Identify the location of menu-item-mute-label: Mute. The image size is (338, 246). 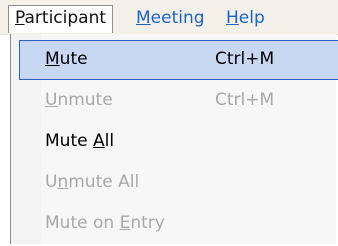
(66, 59).